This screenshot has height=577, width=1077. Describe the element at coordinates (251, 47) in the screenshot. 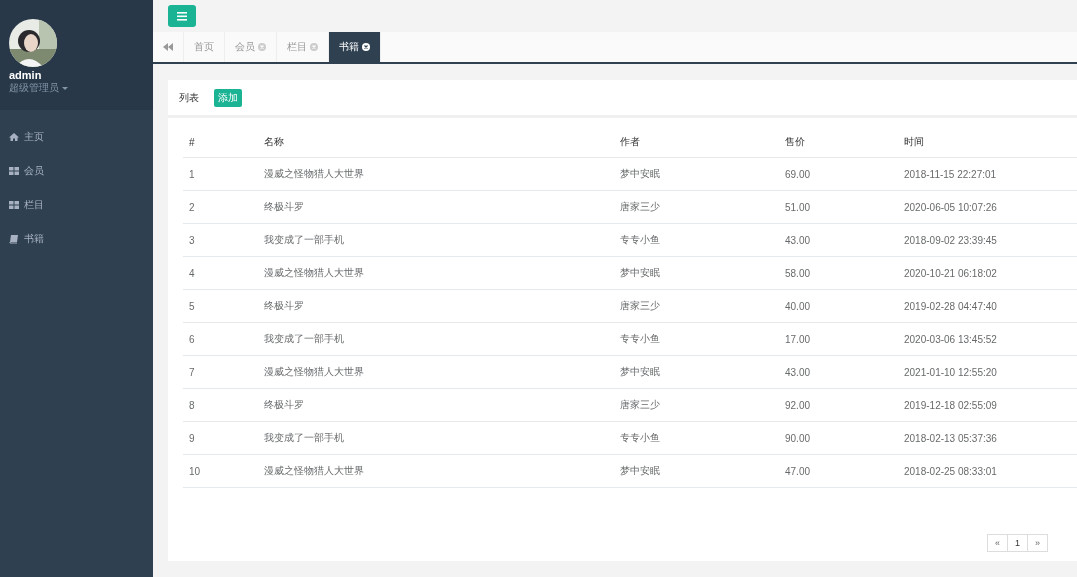

I see `tab: 会员` at that location.